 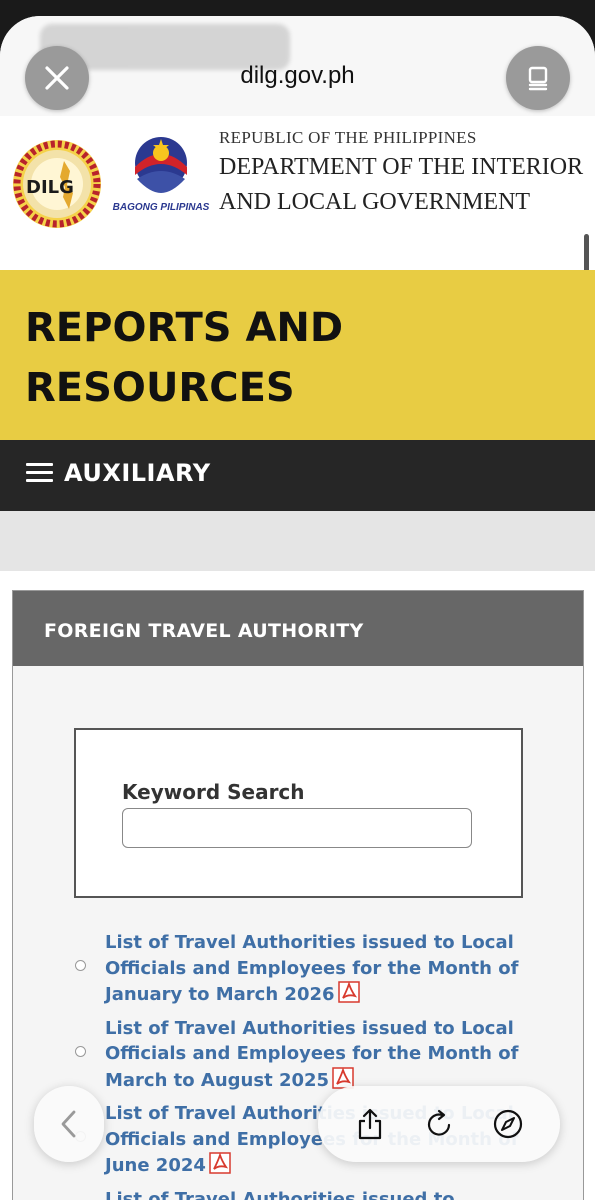 I want to click on tabs-icon, so click(x=538, y=78).